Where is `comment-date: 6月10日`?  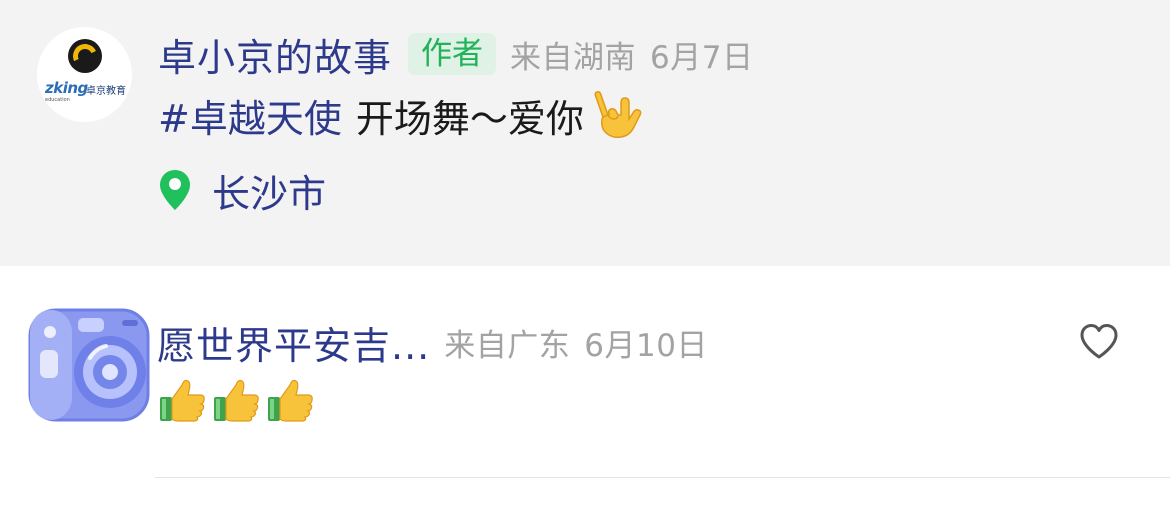
comment-date: 6月10日 is located at coordinates (646, 345).